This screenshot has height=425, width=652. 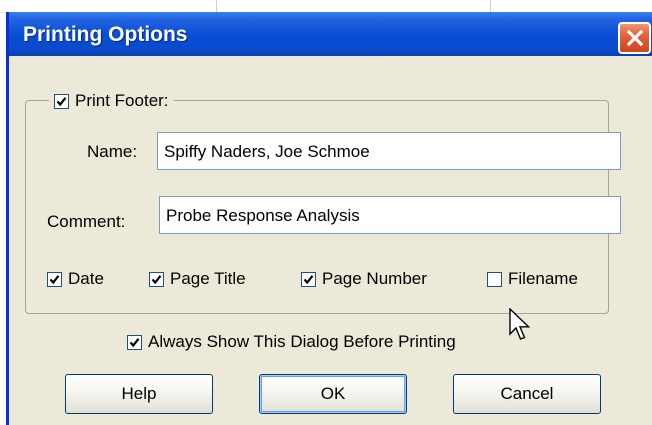 I want to click on ok-button: OK, so click(x=333, y=394).